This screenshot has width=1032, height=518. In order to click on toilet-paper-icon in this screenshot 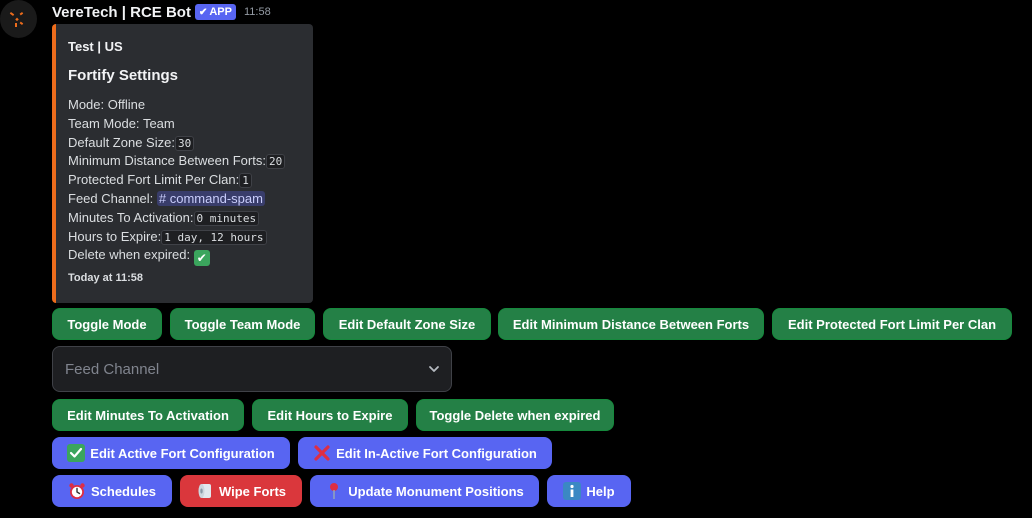, I will do `click(205, 491)`.